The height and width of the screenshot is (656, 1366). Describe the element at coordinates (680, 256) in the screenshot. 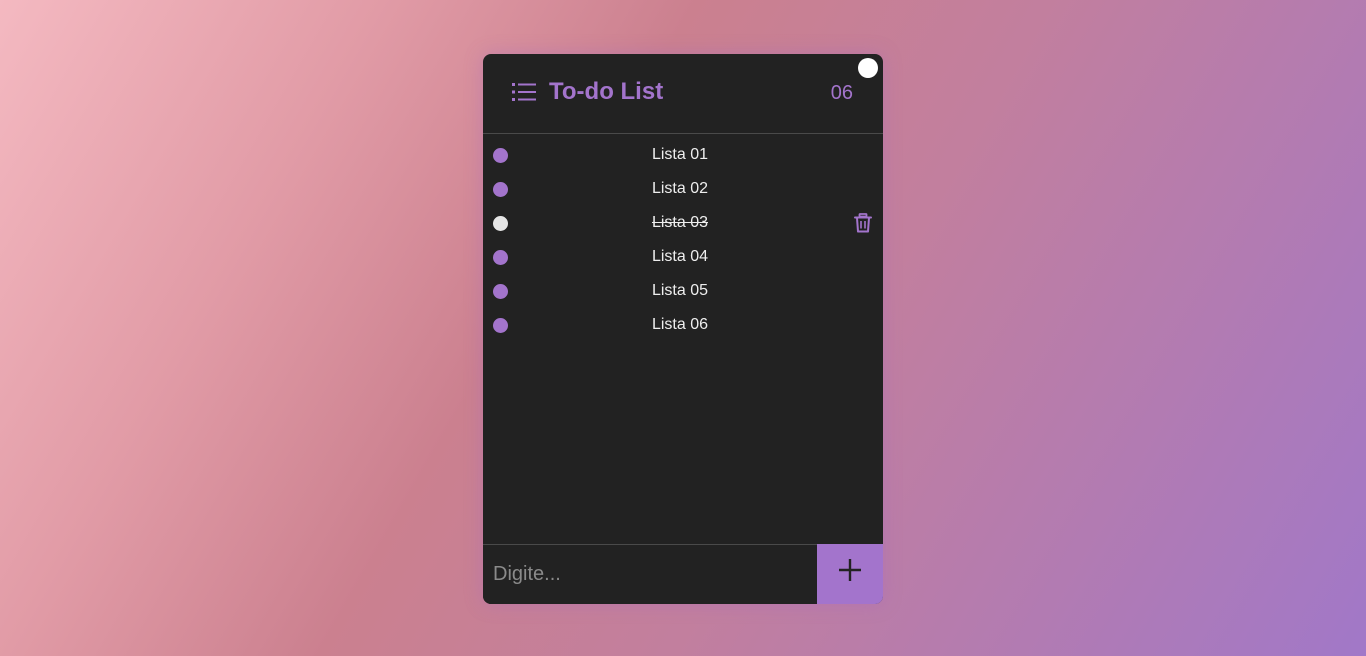

I see `task-label: Lista 04` at that location.